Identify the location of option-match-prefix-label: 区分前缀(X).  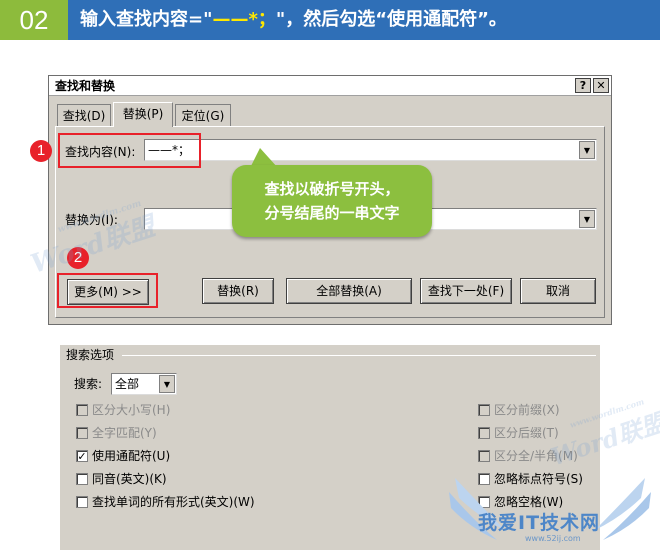
(527, 410).